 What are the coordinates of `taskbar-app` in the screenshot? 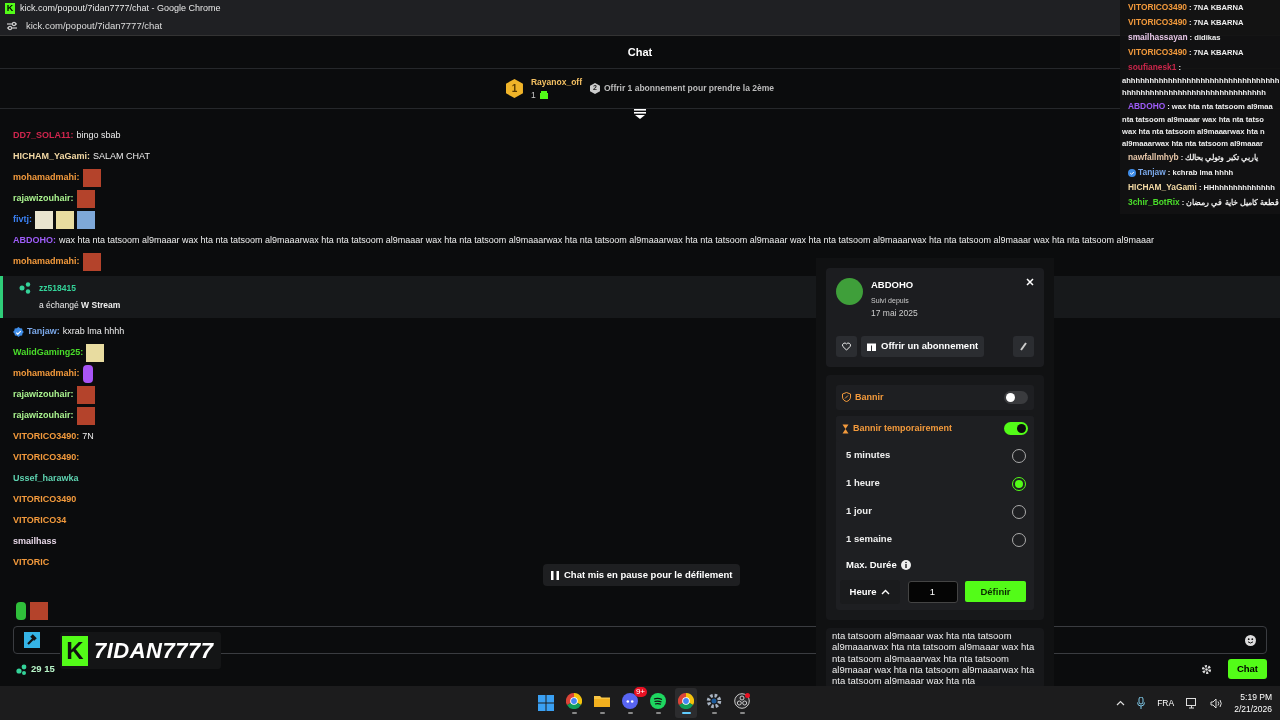 It's located at (686, 703).